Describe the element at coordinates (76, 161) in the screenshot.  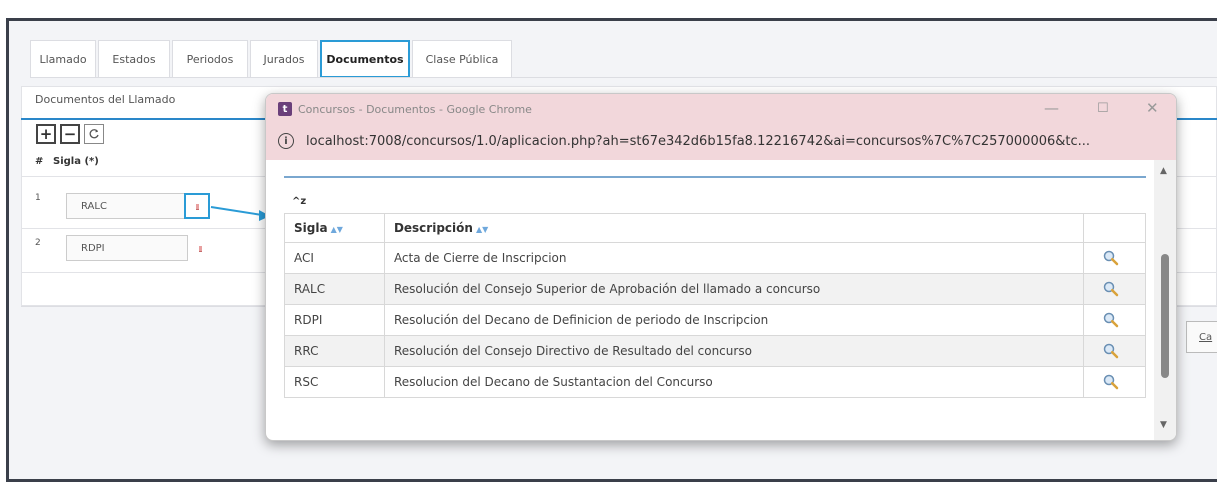
I see `column-header-sigla: Sigla (*)` at that location.